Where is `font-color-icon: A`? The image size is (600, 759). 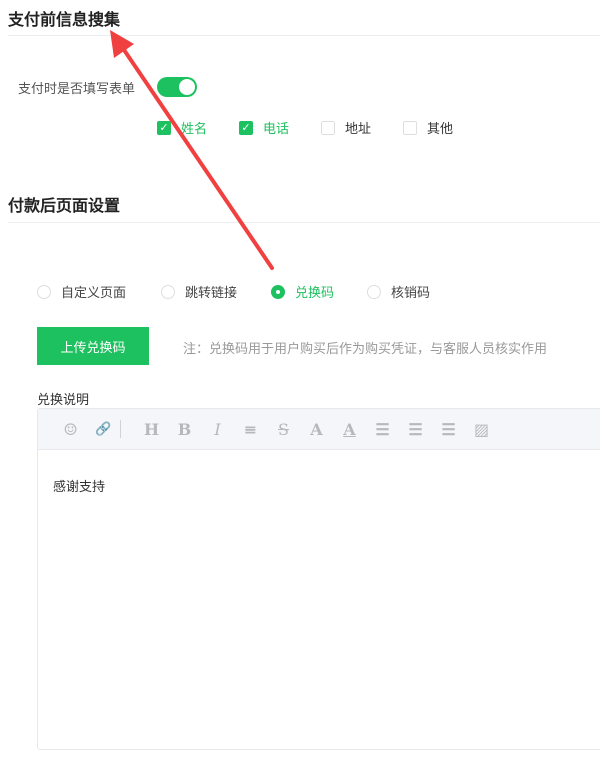
font-color-icon: A is located at coordinates (316, 429).